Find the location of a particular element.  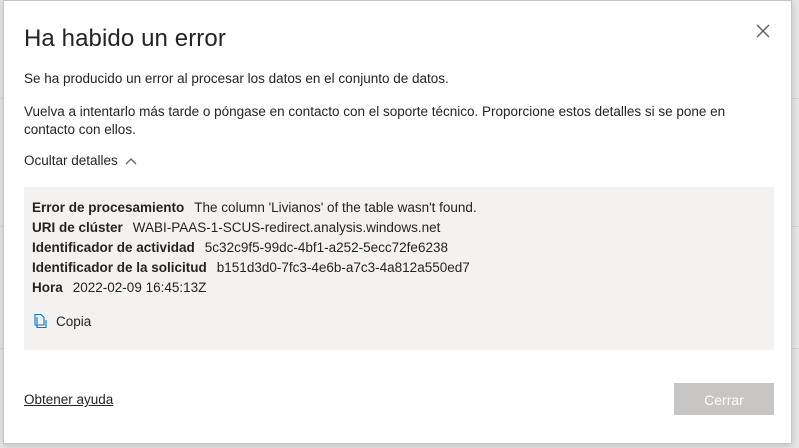

dialog-title: Ha habido un error is located at coordinates (125, 38).